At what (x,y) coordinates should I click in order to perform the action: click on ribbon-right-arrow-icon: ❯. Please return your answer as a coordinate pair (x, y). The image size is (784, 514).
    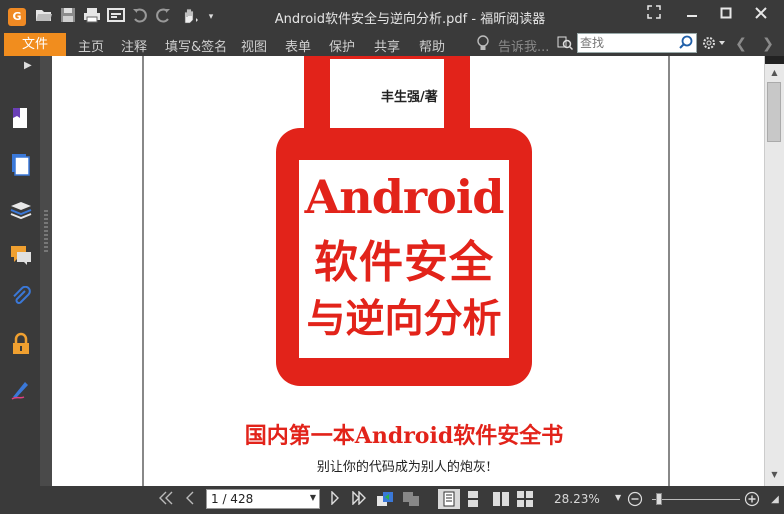
    Looking at the image, I should click on (768, 44).